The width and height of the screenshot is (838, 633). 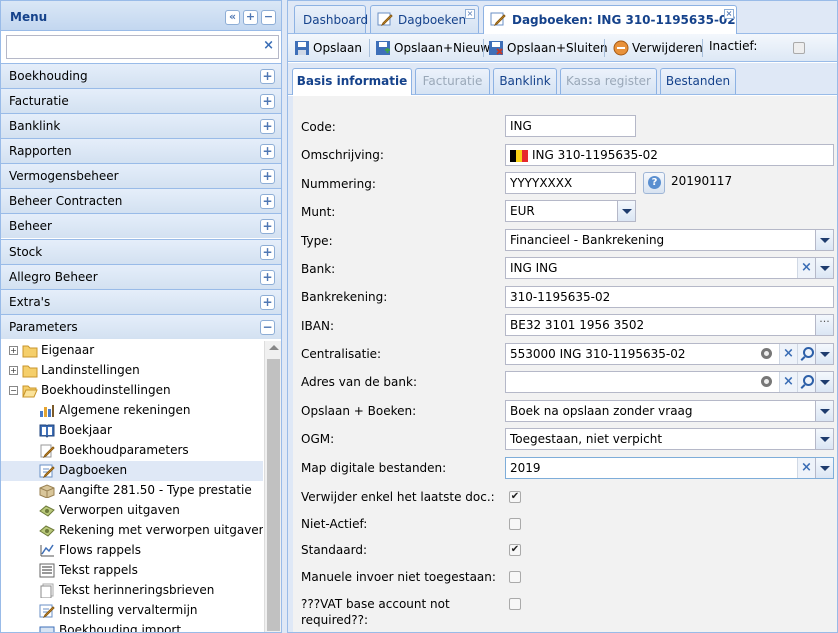 What do you see at coordinates (669, 468) in the screenshot?
I see `map-select: 2019 ×` at bounding box center [669, 468].